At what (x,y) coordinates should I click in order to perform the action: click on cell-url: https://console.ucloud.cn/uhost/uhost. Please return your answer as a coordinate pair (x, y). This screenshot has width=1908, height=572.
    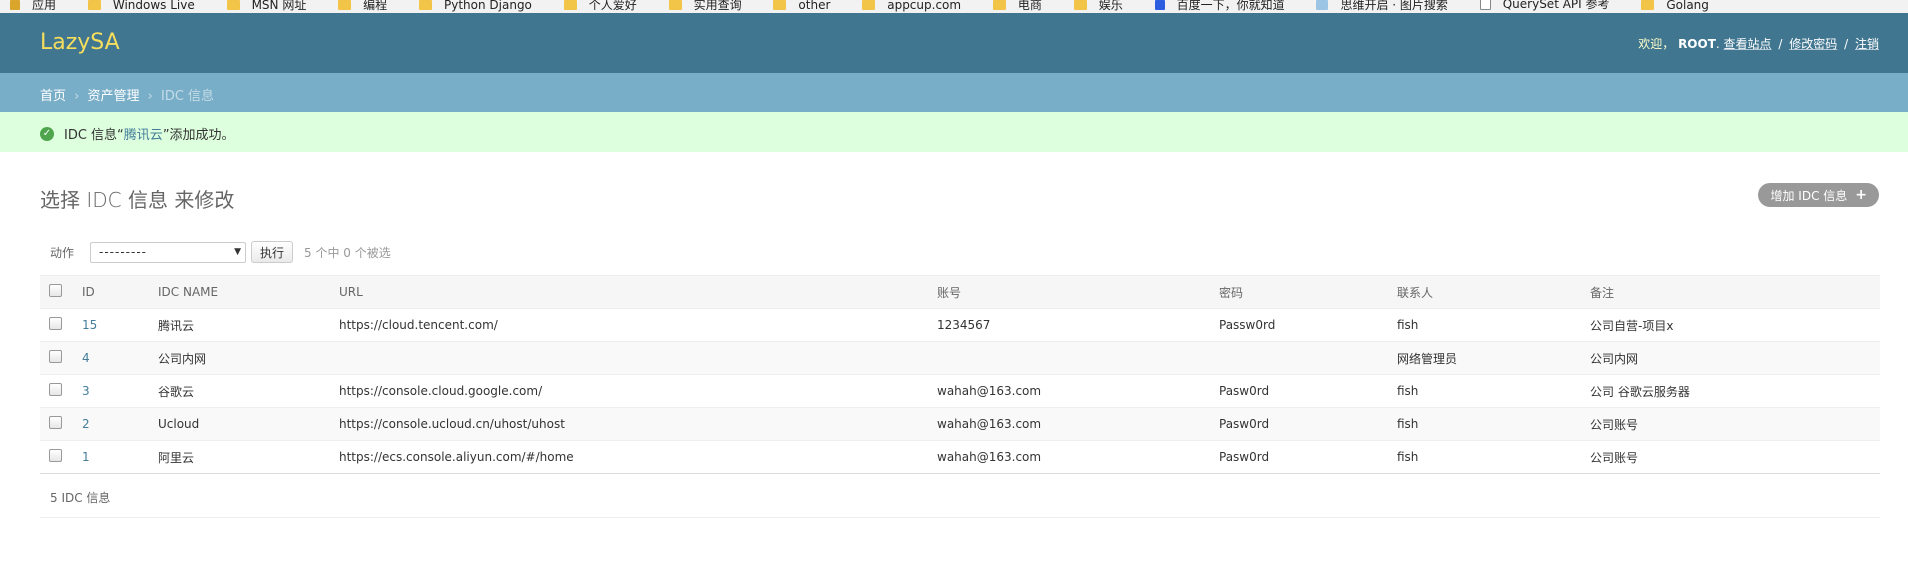
    Looking at the image, I should click on (638, 424).